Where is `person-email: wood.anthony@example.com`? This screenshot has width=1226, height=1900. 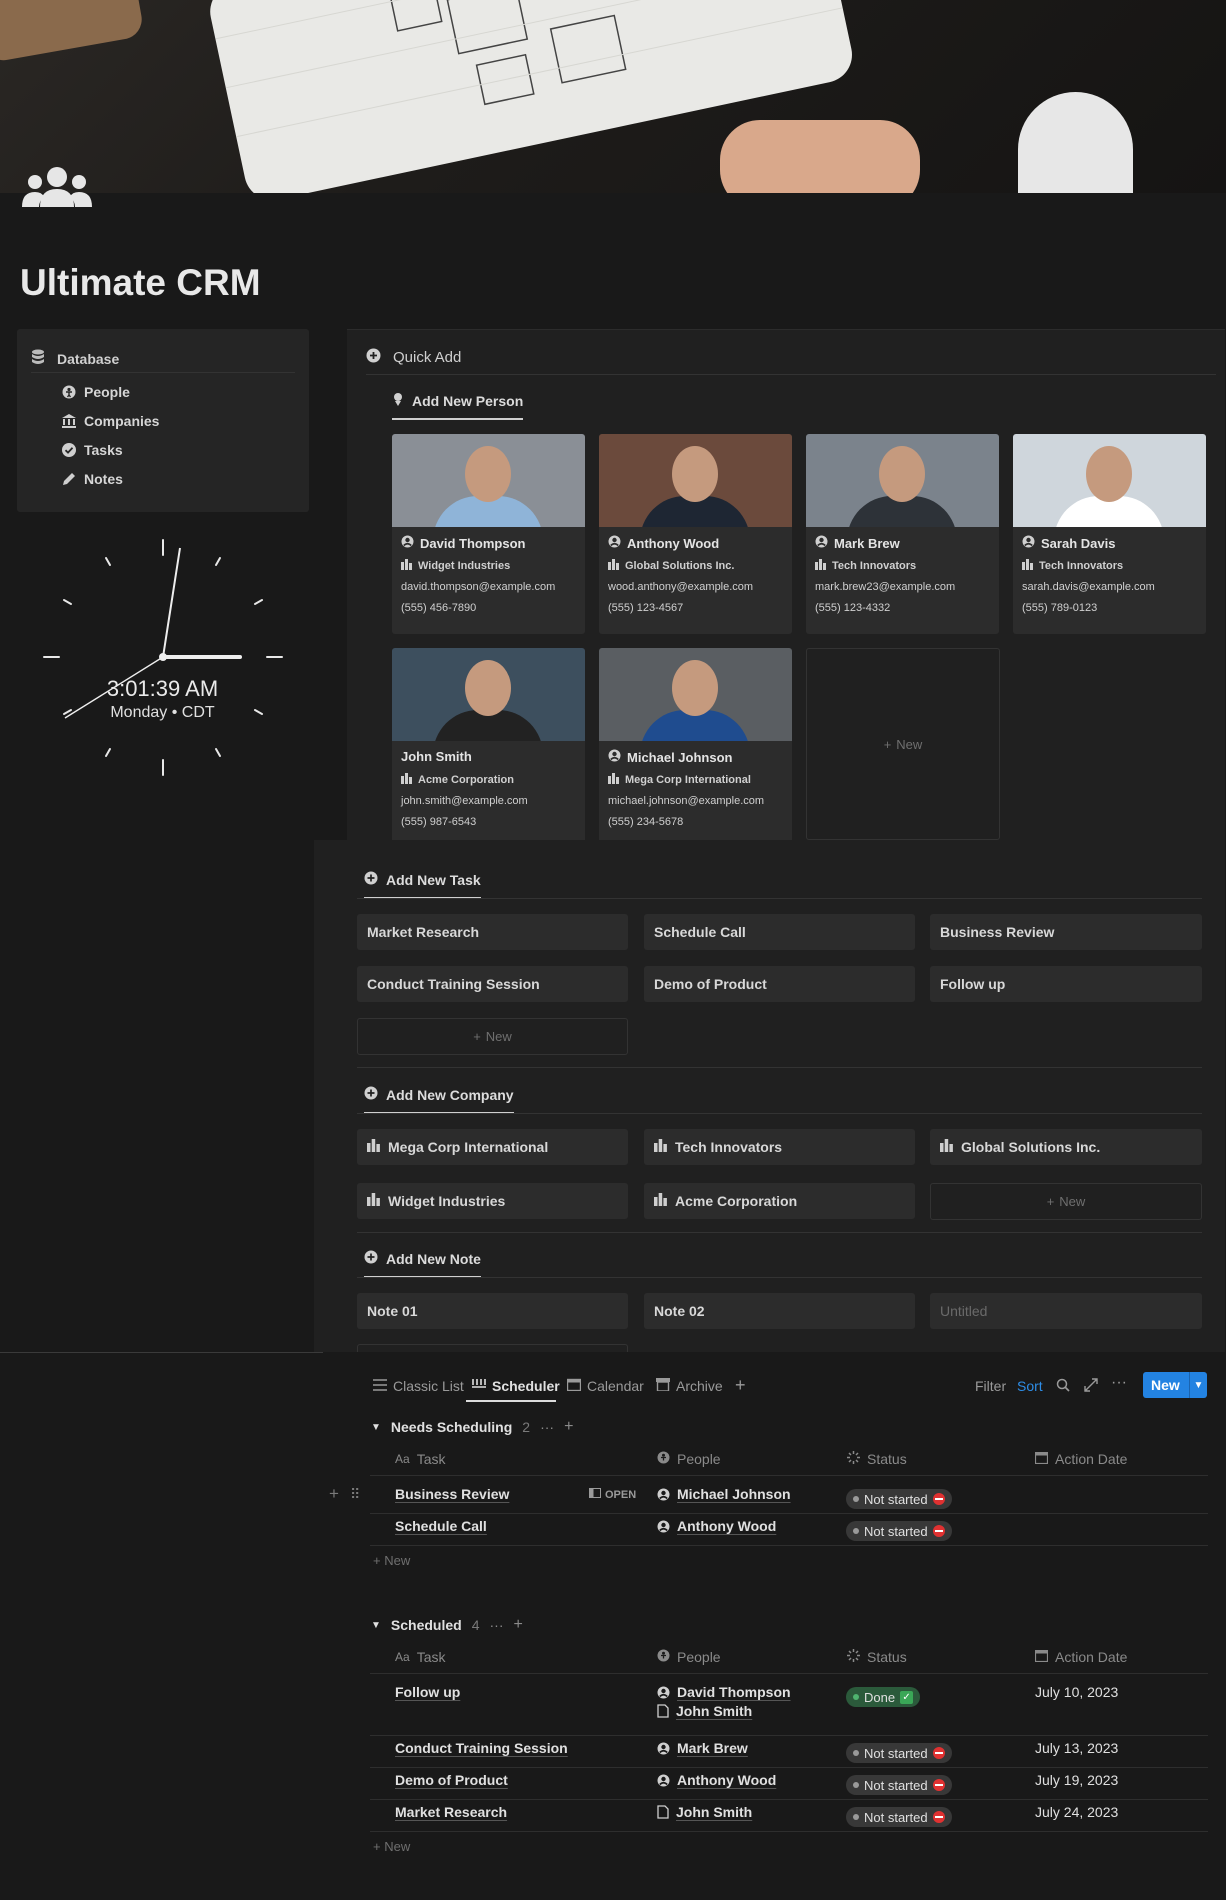
person-email: wood.anthony@example.com is located at coordinates (680, 587).